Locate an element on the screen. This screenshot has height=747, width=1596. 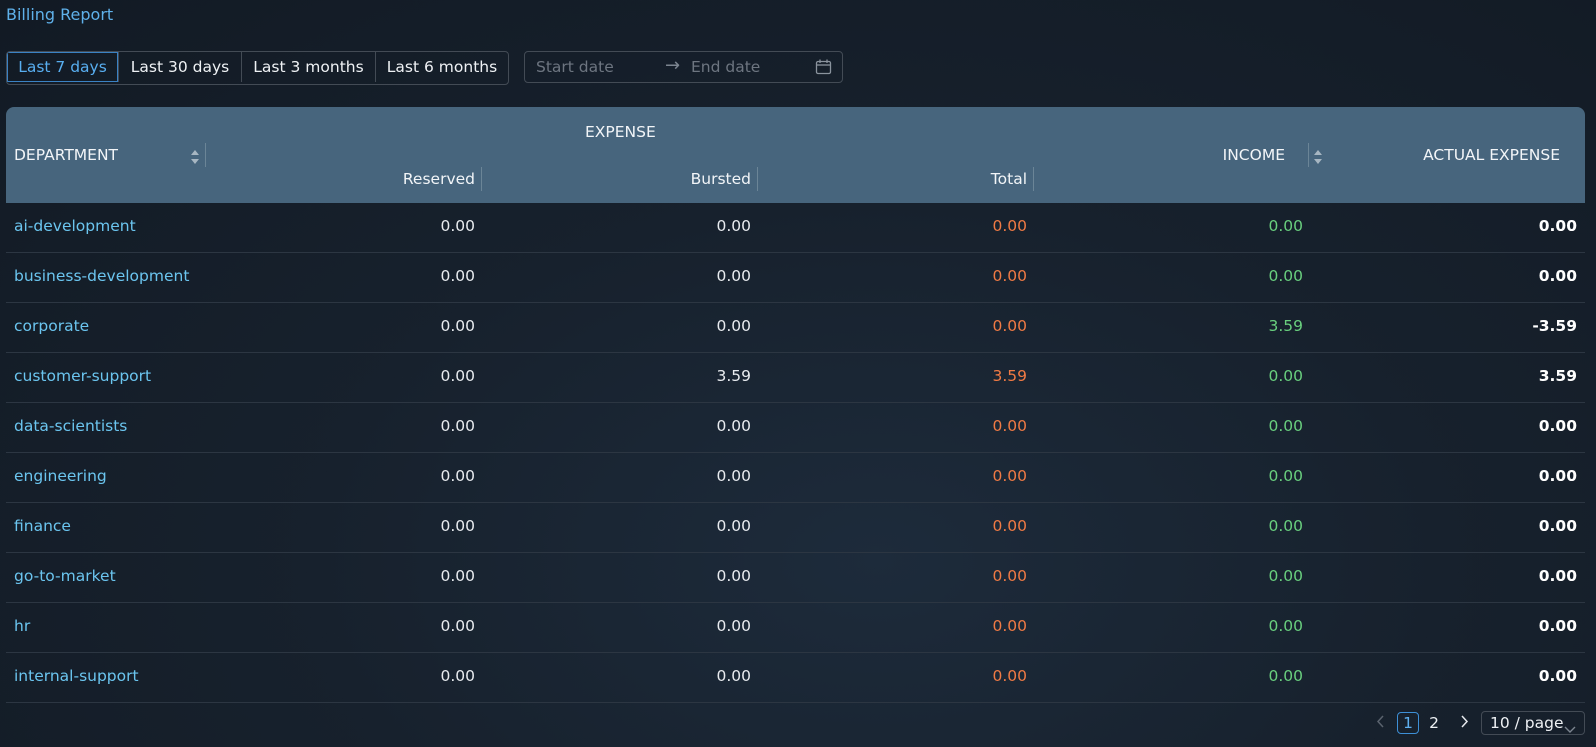
header-department-label: DEPARTMENT is located at coordinates (66, 155).